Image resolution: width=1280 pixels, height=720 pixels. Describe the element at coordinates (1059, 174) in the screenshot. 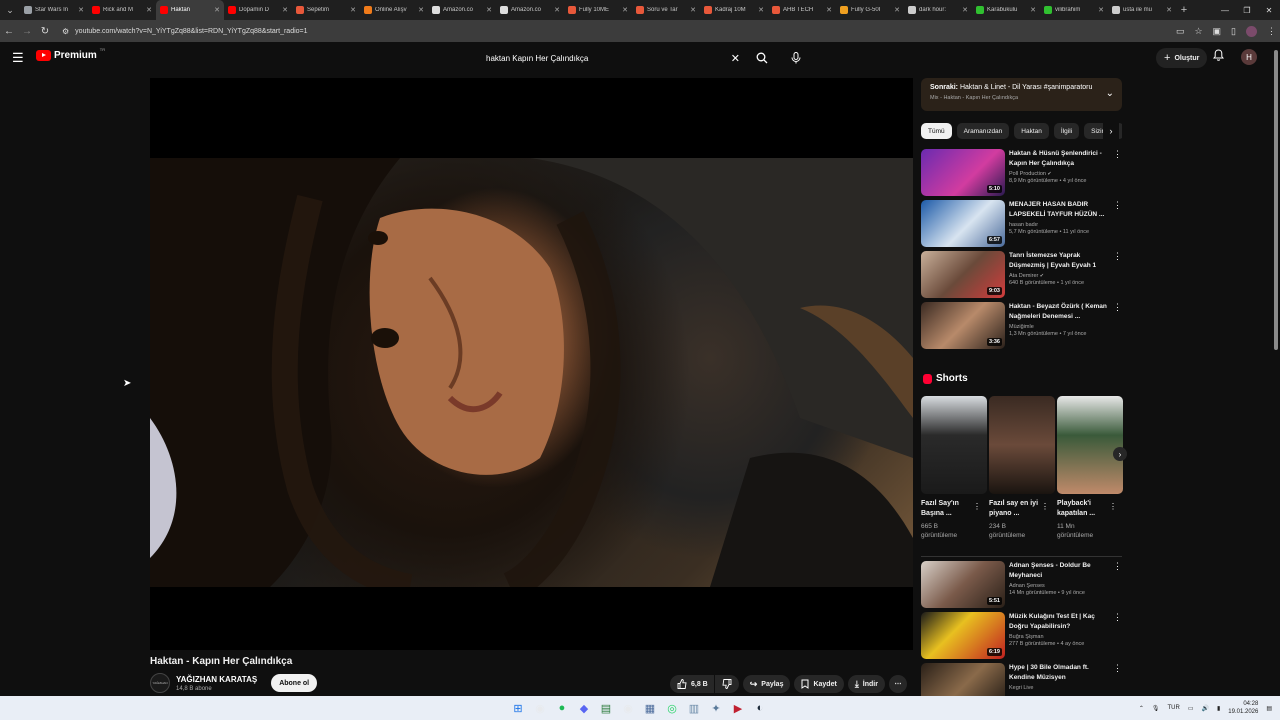

I see `related-channel: Poll Production ✔` at that location.